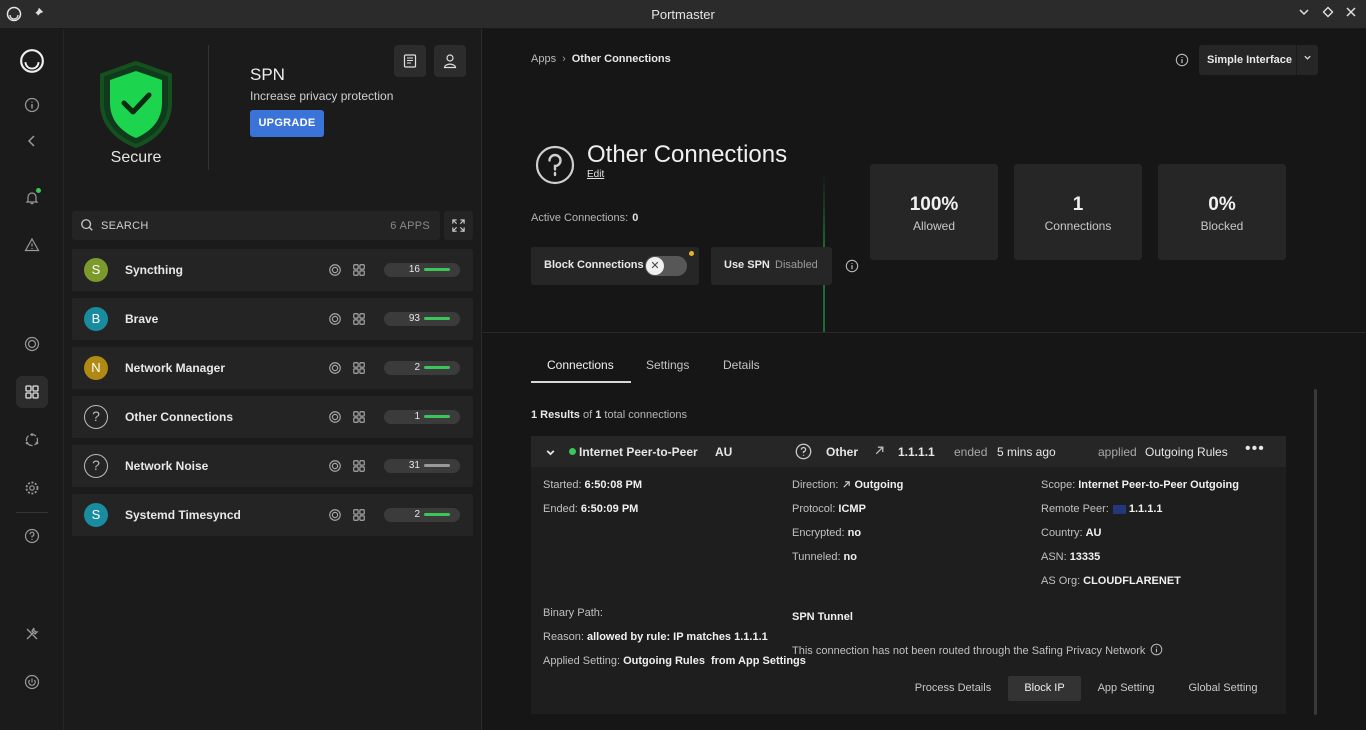 The height and width of the screenshot is (730, 1366). Describe the element at coordinates (287, 123) in the screenshot. I see `upgrade-button: UPGRADE` at that location.